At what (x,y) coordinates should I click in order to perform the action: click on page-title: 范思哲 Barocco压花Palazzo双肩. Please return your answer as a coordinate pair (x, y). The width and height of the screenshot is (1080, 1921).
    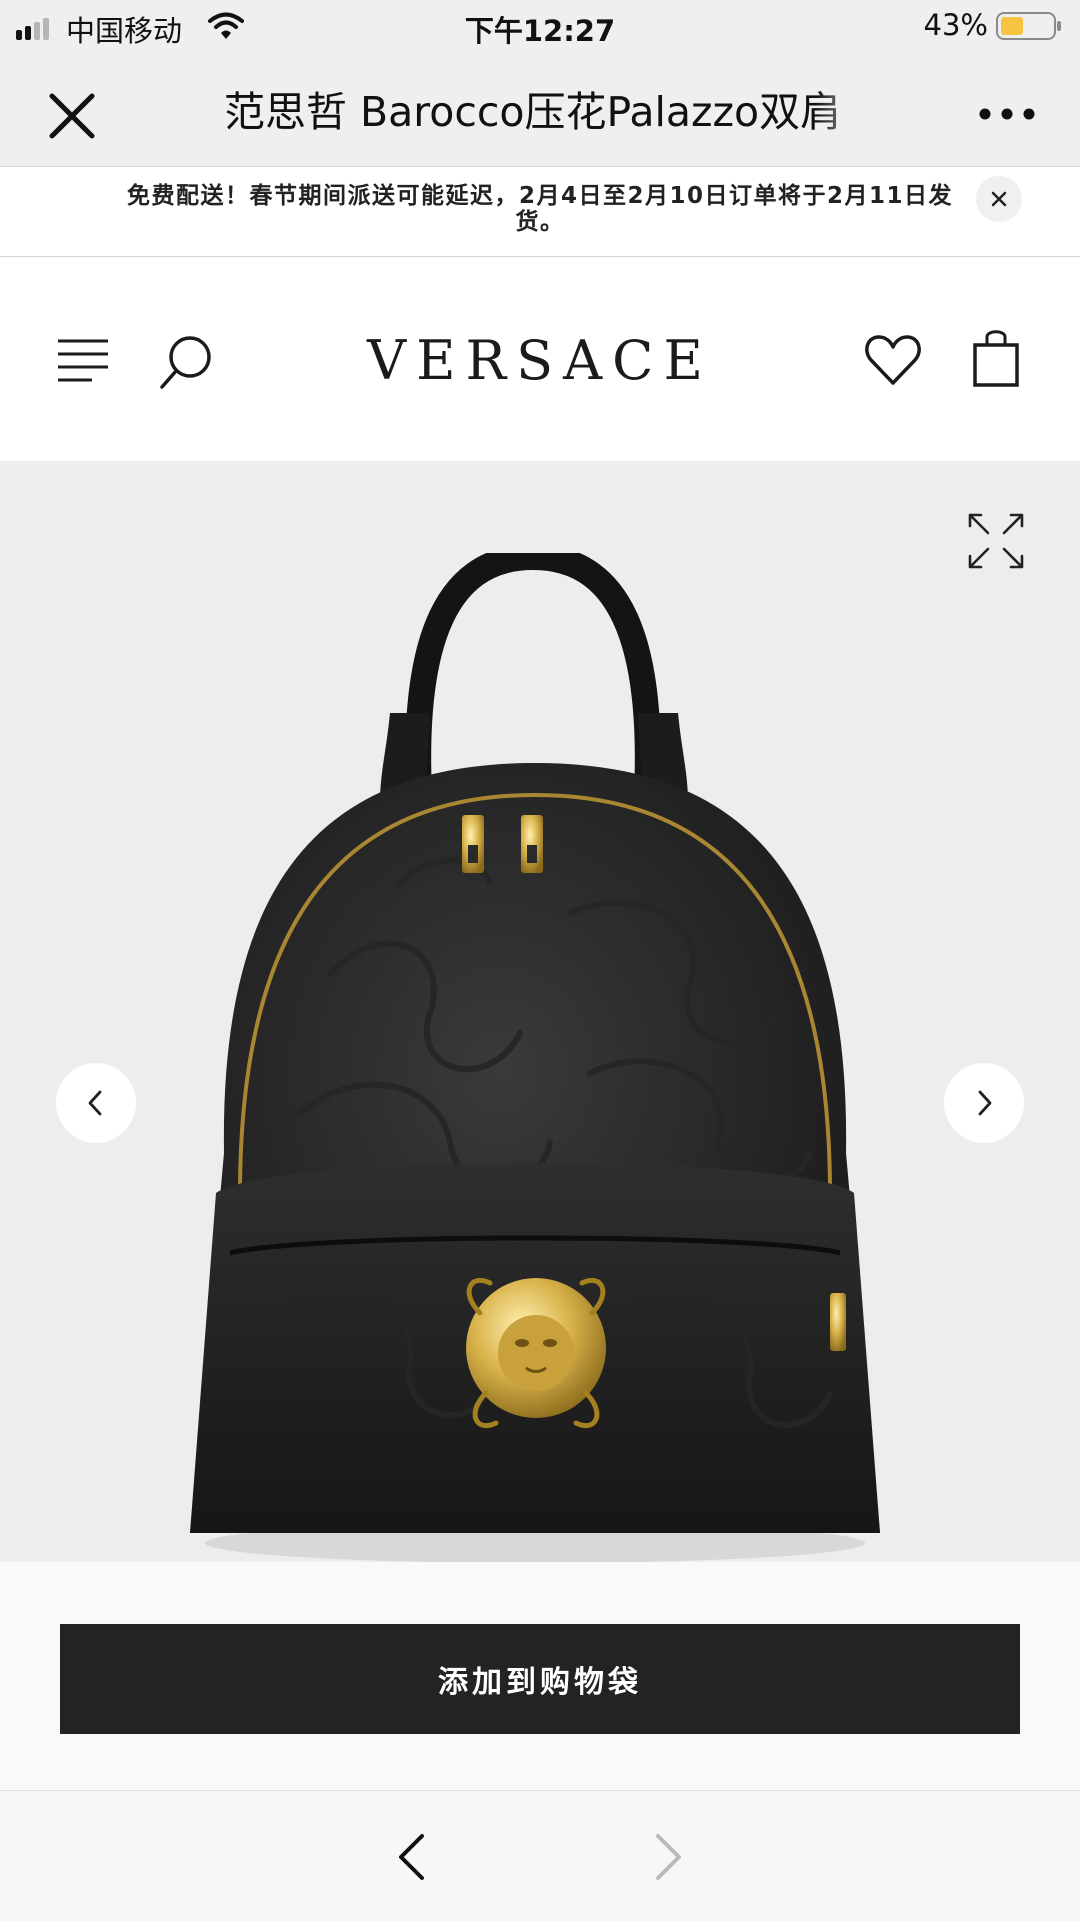
    Looking at the image, I should click on (533, 112).